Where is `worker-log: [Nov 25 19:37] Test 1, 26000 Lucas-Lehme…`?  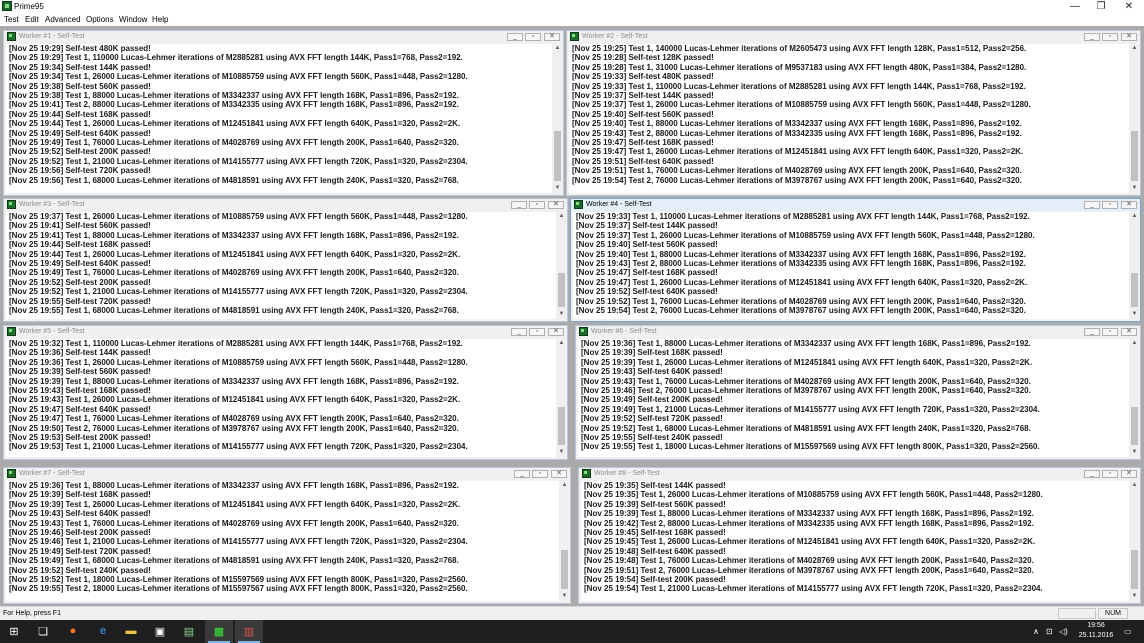 worker-log: [Nov 25 19:37] Test 1, 26000 Lucas-Lehme… is located at coordinates (281, 265).